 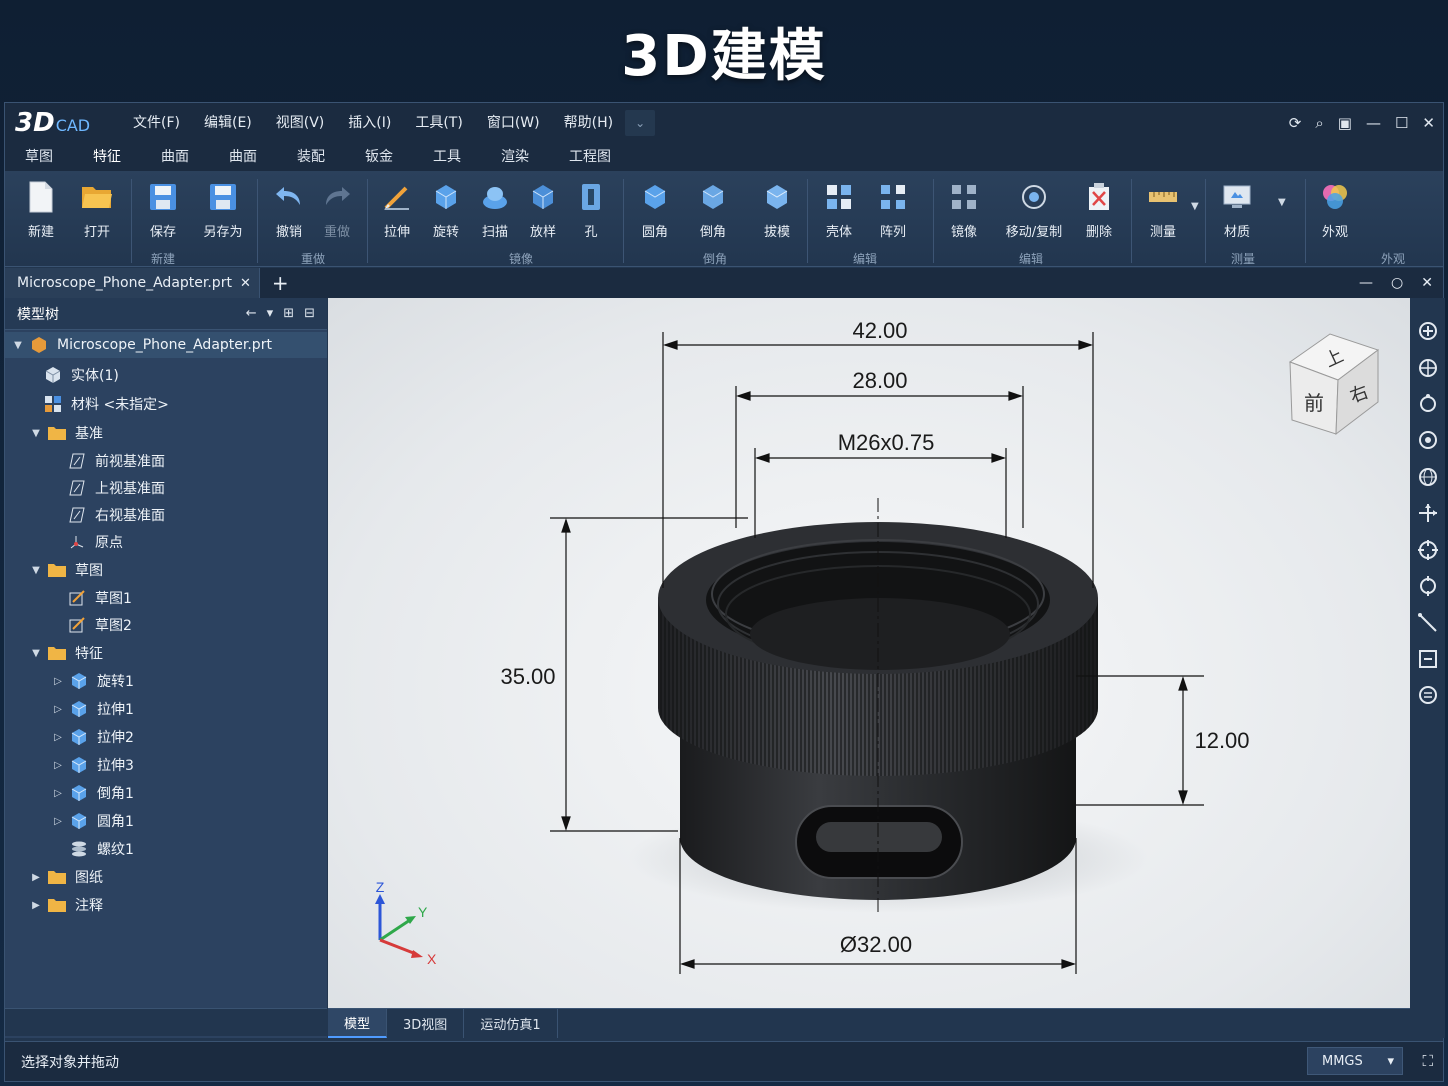 What do you see at coordinates (1099, 213) in the screenshot?
I see `delete-button: 删除` at bounding box center [1099, 213].